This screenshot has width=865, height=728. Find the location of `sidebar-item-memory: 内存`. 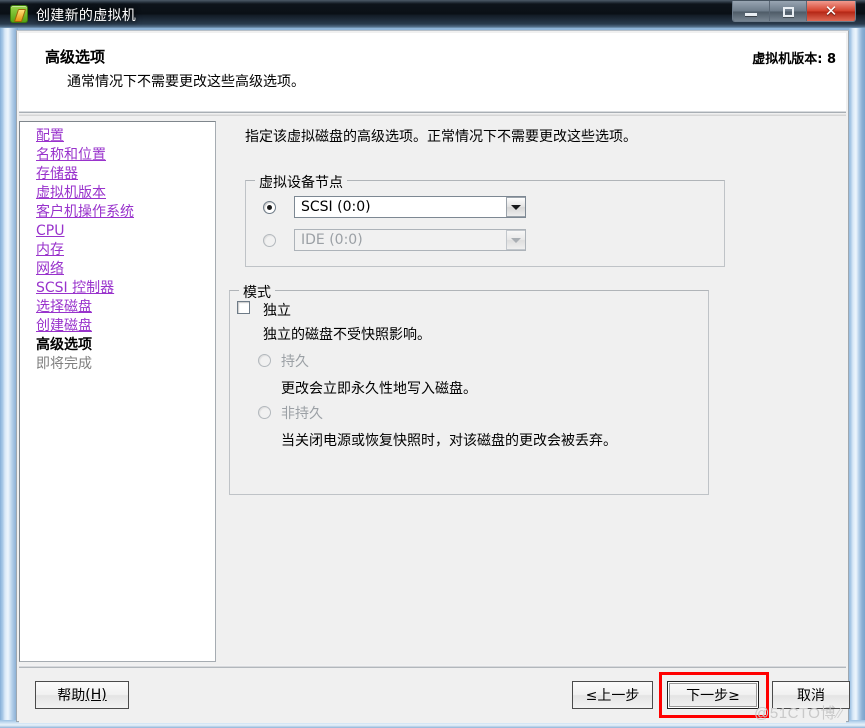

sidebar-item-memory: 内存 is located at coordinates (117, 250).